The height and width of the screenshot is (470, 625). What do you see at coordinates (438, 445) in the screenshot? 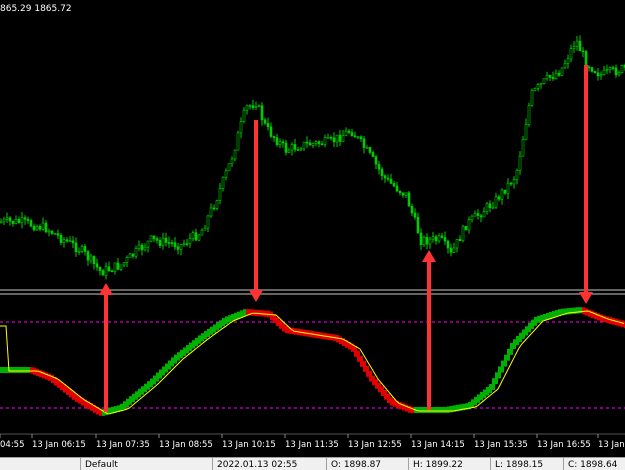
I see `time-label: 13 Jan 14:15` at bounding box center [438, 445].